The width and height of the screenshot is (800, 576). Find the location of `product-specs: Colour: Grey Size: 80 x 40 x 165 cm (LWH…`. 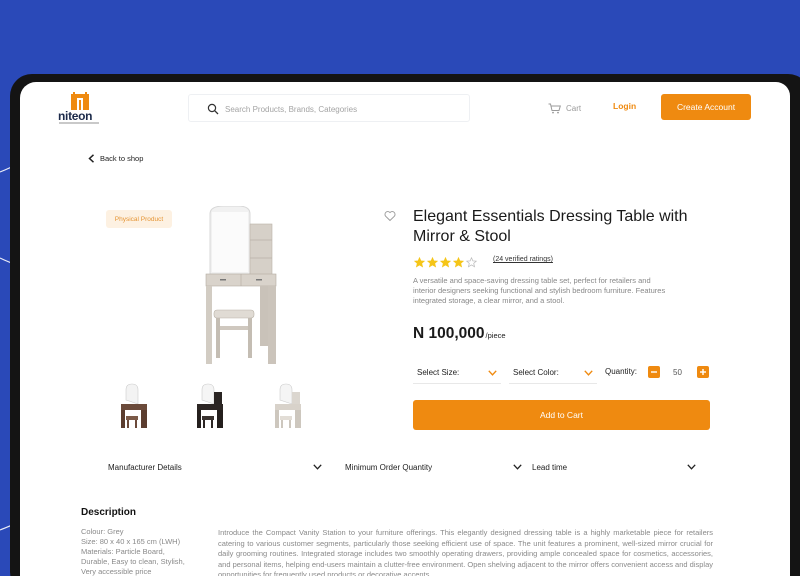

product-specs: Colour: Grey Size: 80 x 40 x 165 cm (LWH… is located at coordinates (143, 551).